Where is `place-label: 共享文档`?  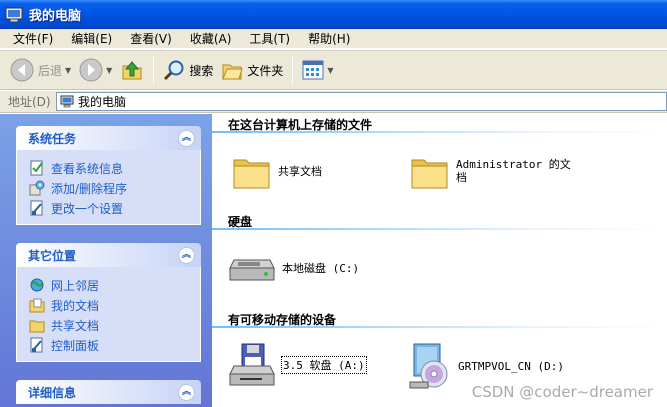 place-label: 共享文档 is located at coordinates (75, 325).